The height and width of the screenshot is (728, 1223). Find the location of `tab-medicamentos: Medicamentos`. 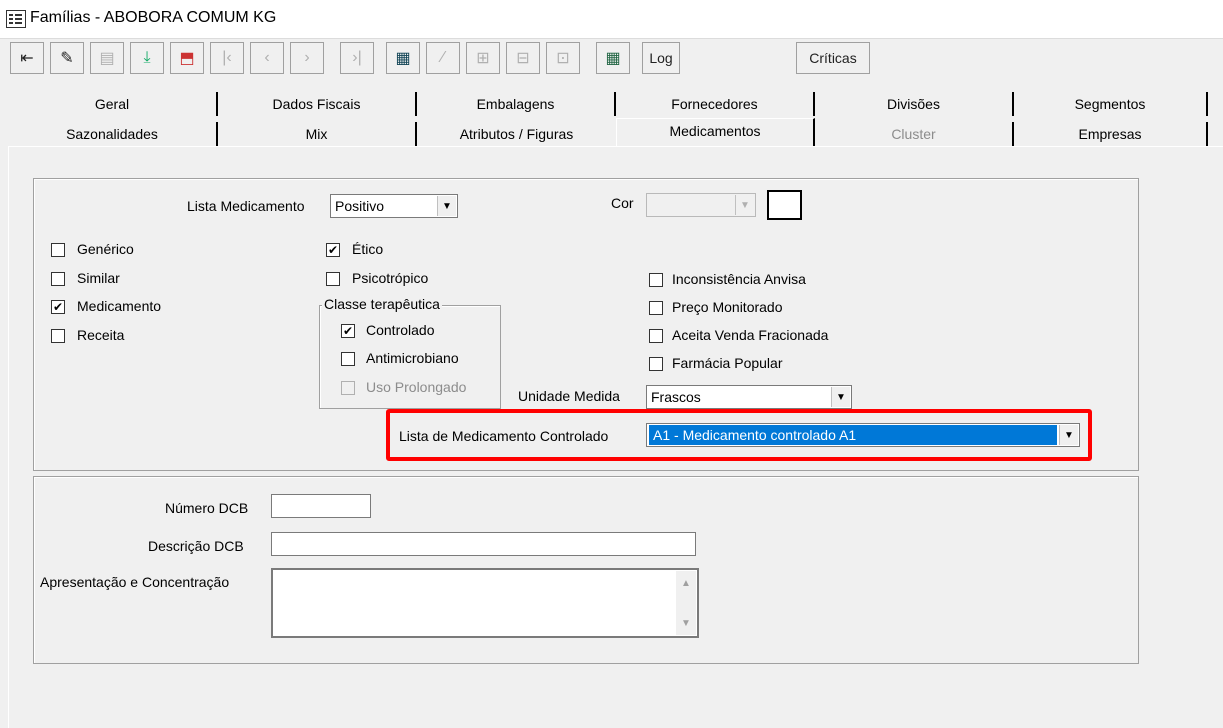

tab-medicamentos: Medicamentos is located at coordinates (715, 132).